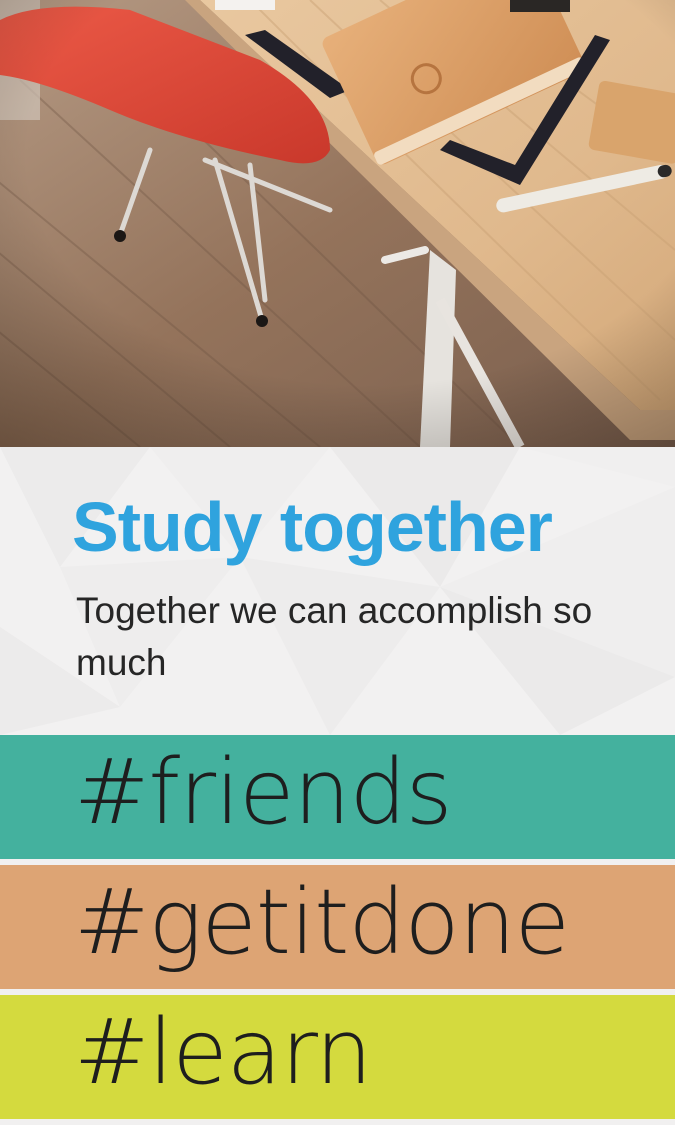 The height and width of the screenshot is (1125, 675). I want to click on hashtag-label: #friends, so click(263, 792).